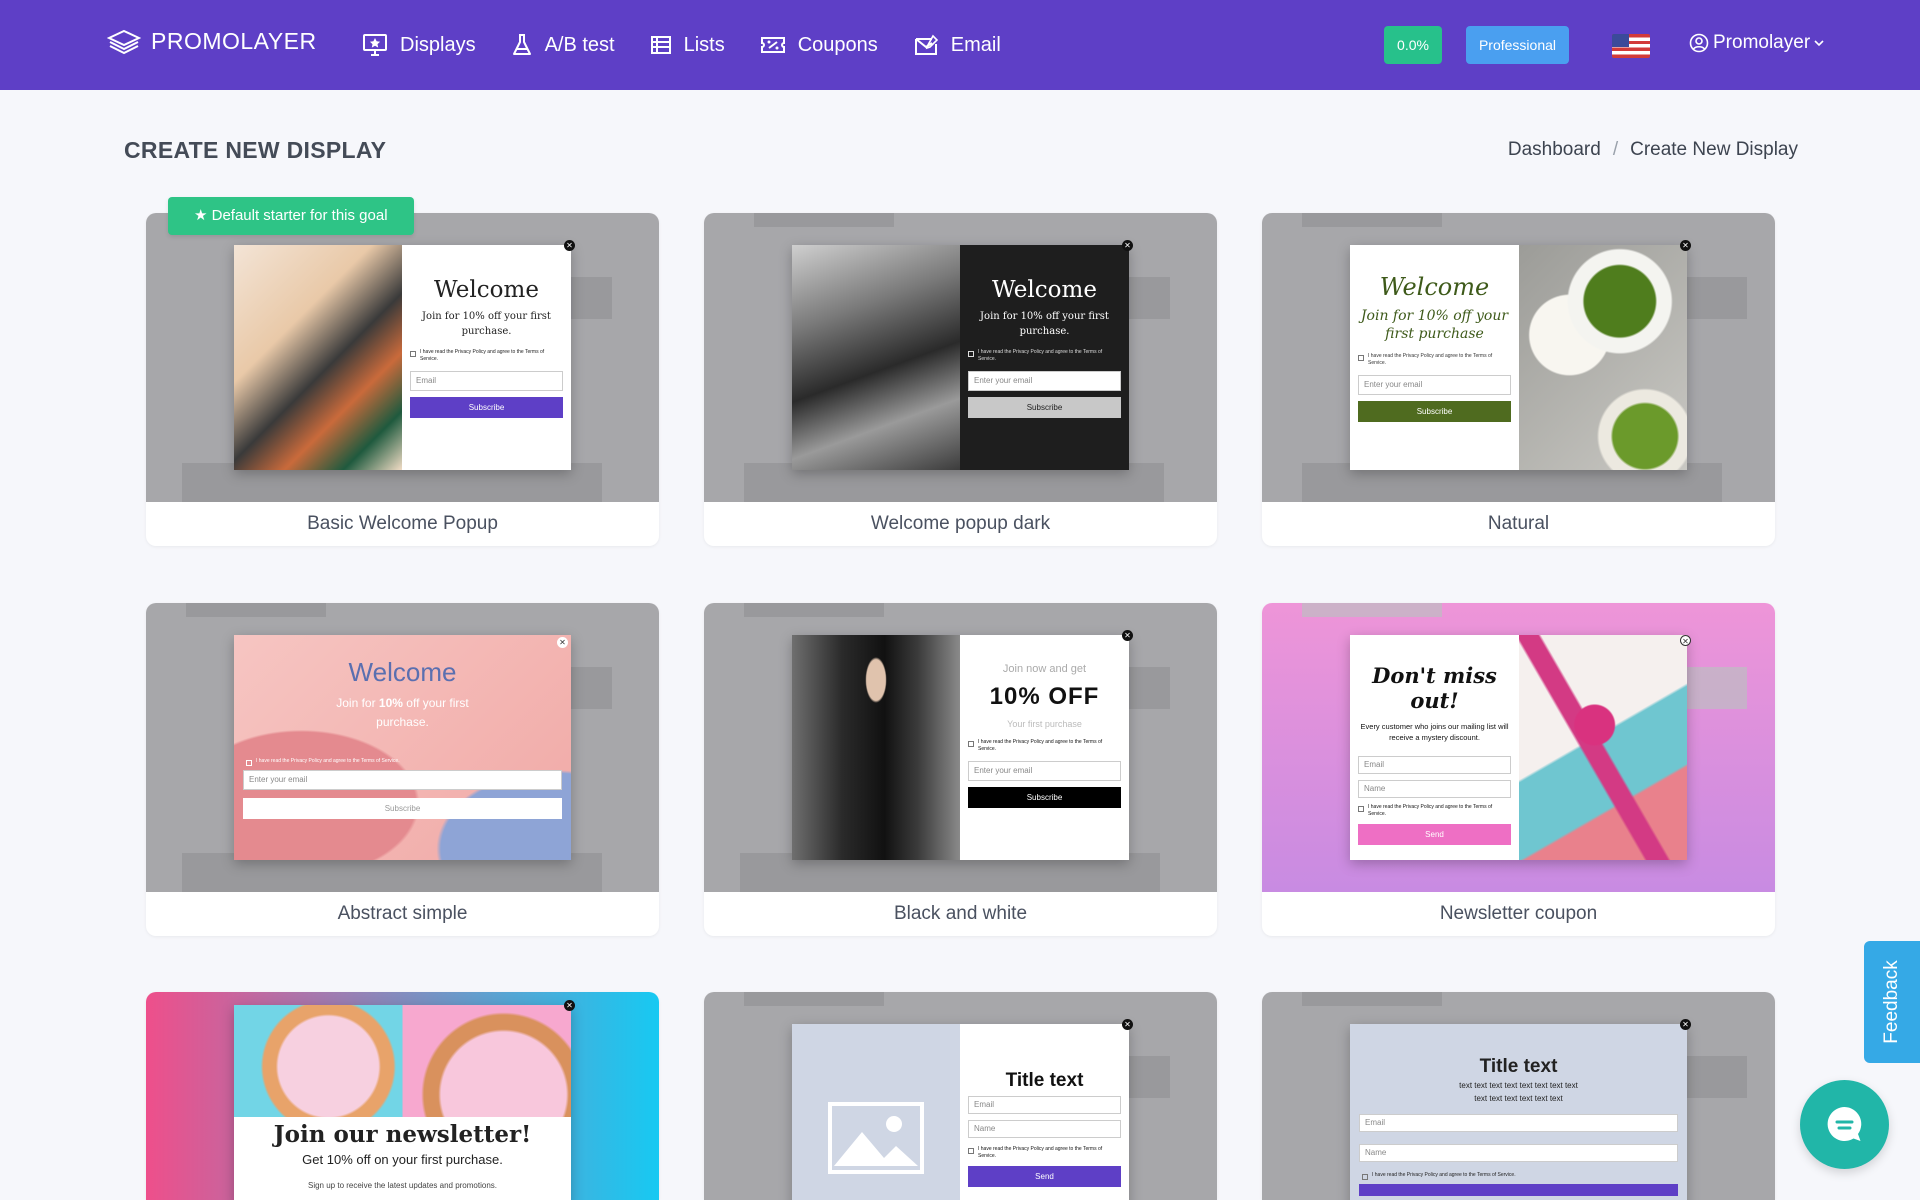 This screenshot has height=1200, width=1920. I want to click on template-name: Abstract simple, so click(402, 913).